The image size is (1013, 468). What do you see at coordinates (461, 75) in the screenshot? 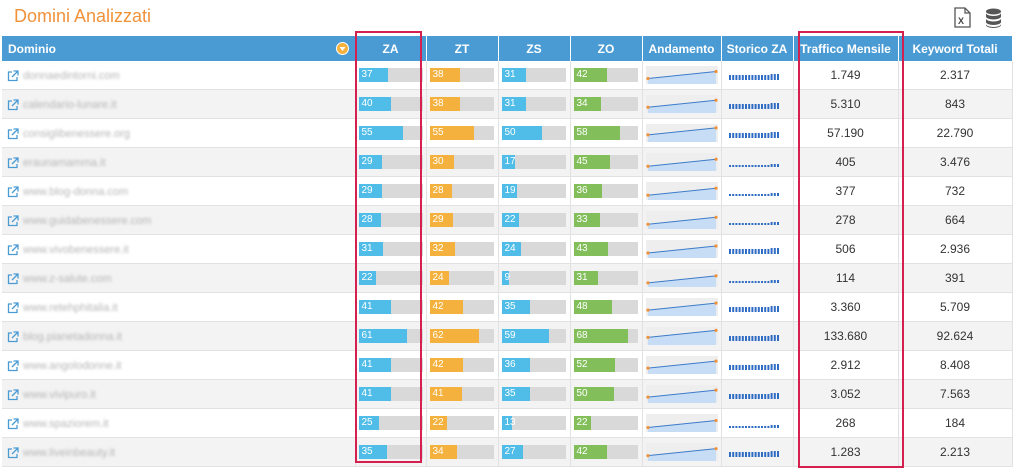
I see `zt-bar: 38` at bounding box center [461, 75].